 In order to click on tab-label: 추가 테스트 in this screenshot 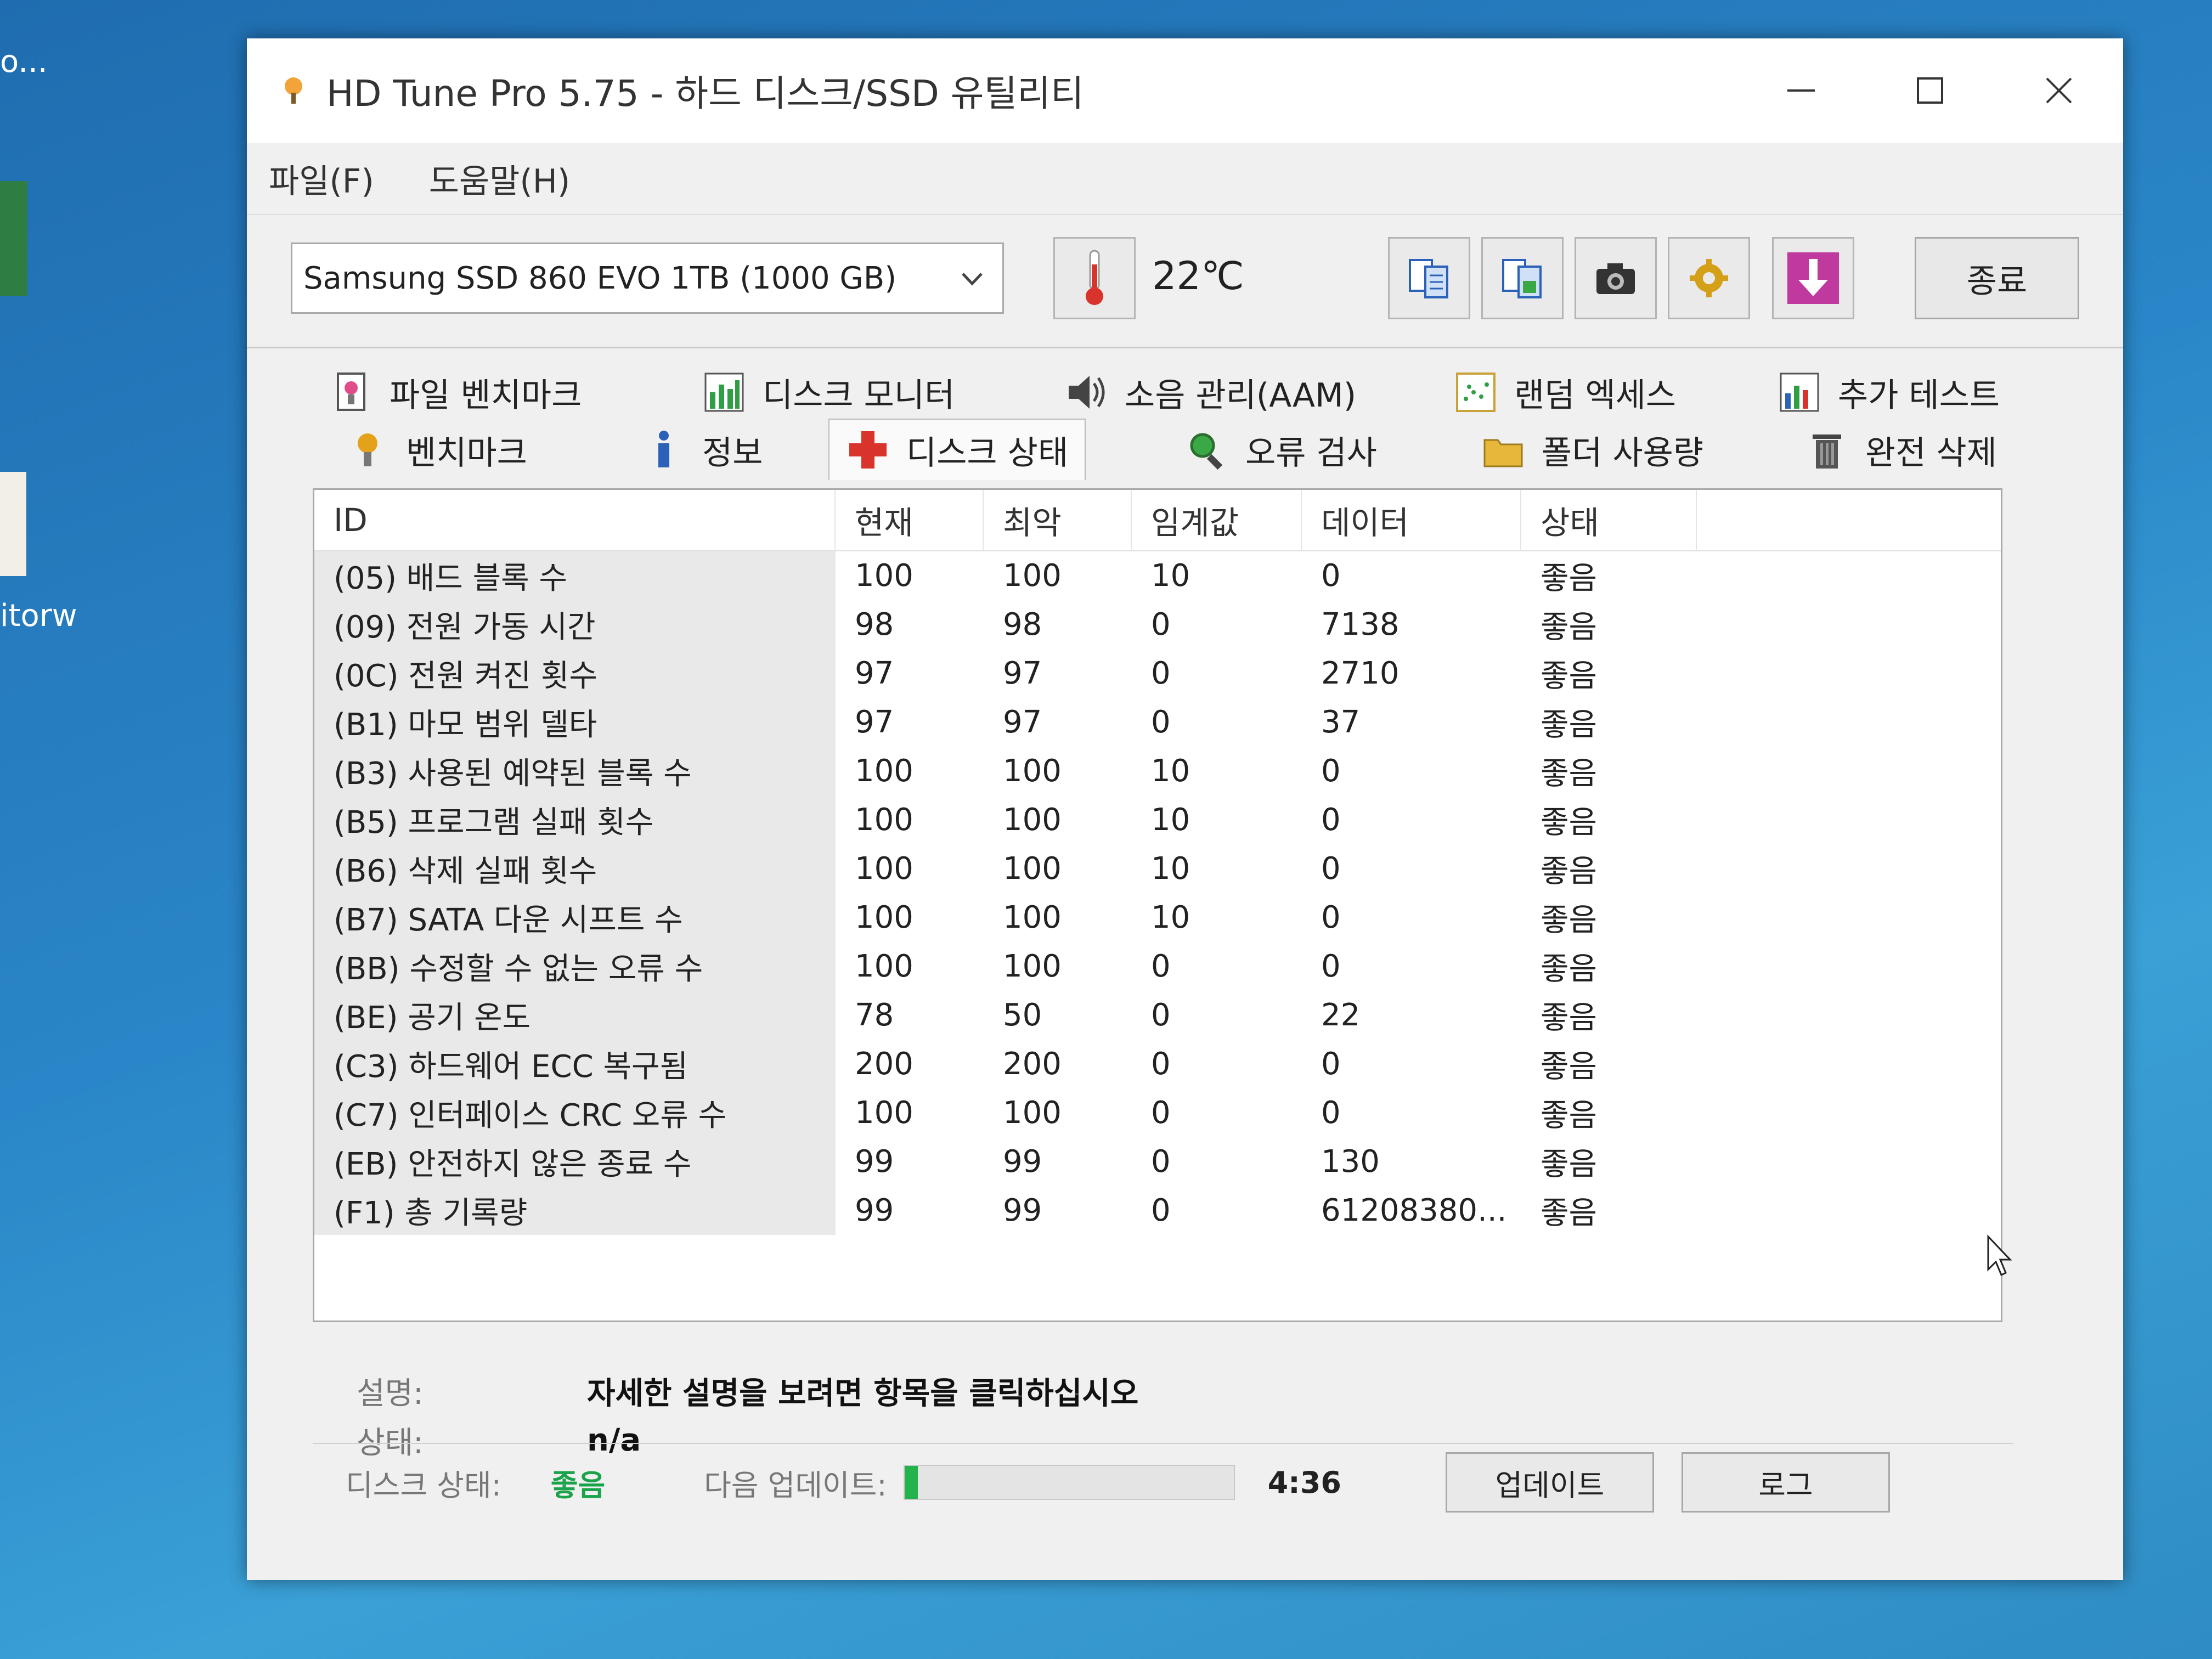, I will do `click(1919, 395)`.